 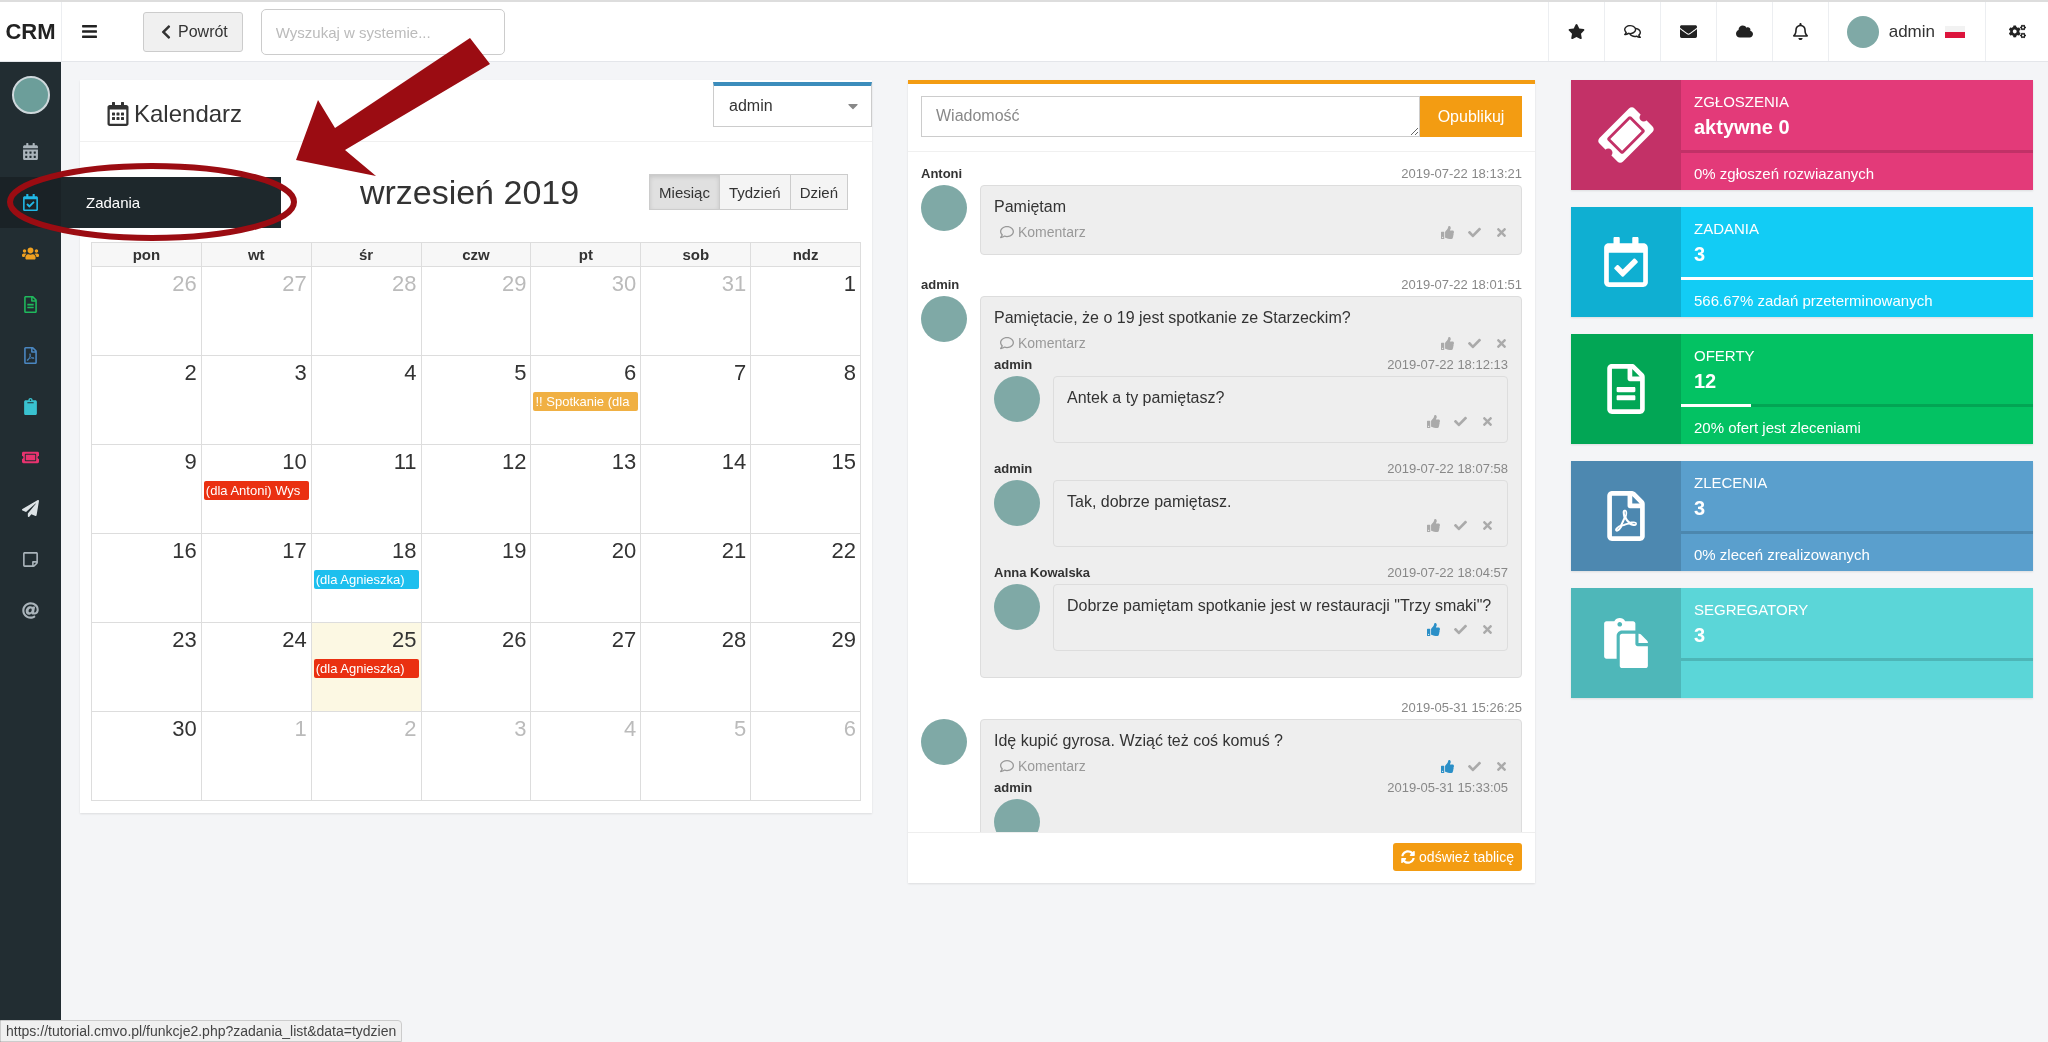 What do you see at coordinates (1742, 127) in the screenshot?
I see `card-count: aktywne 0` at bounding box center [1742, 127].